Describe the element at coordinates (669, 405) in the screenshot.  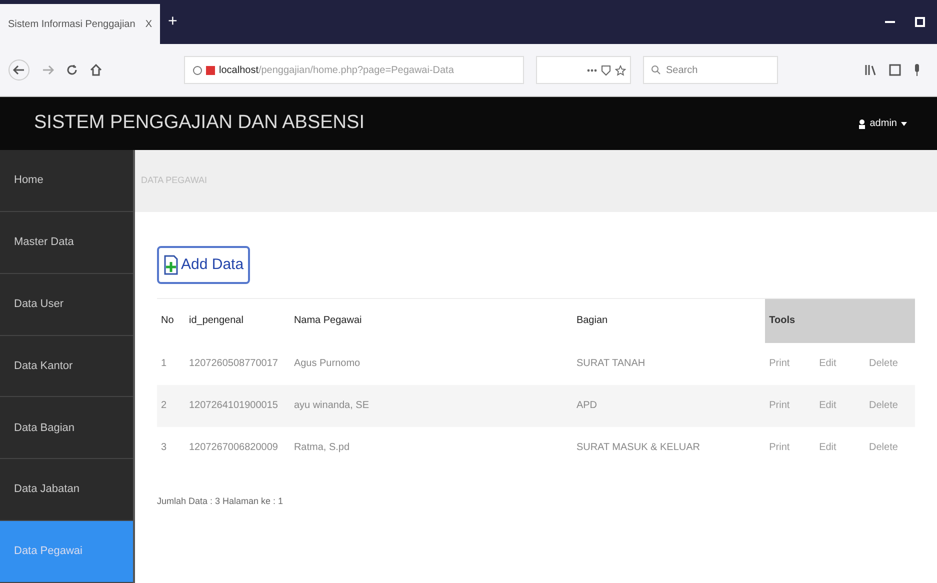
I see `table-cell: APD` at that location.